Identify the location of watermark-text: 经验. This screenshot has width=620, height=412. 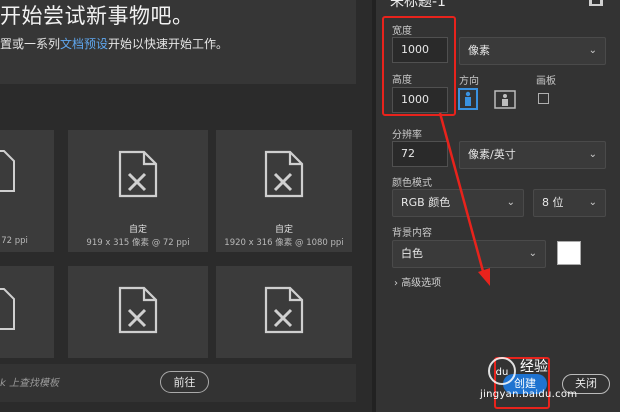
(534, 367).